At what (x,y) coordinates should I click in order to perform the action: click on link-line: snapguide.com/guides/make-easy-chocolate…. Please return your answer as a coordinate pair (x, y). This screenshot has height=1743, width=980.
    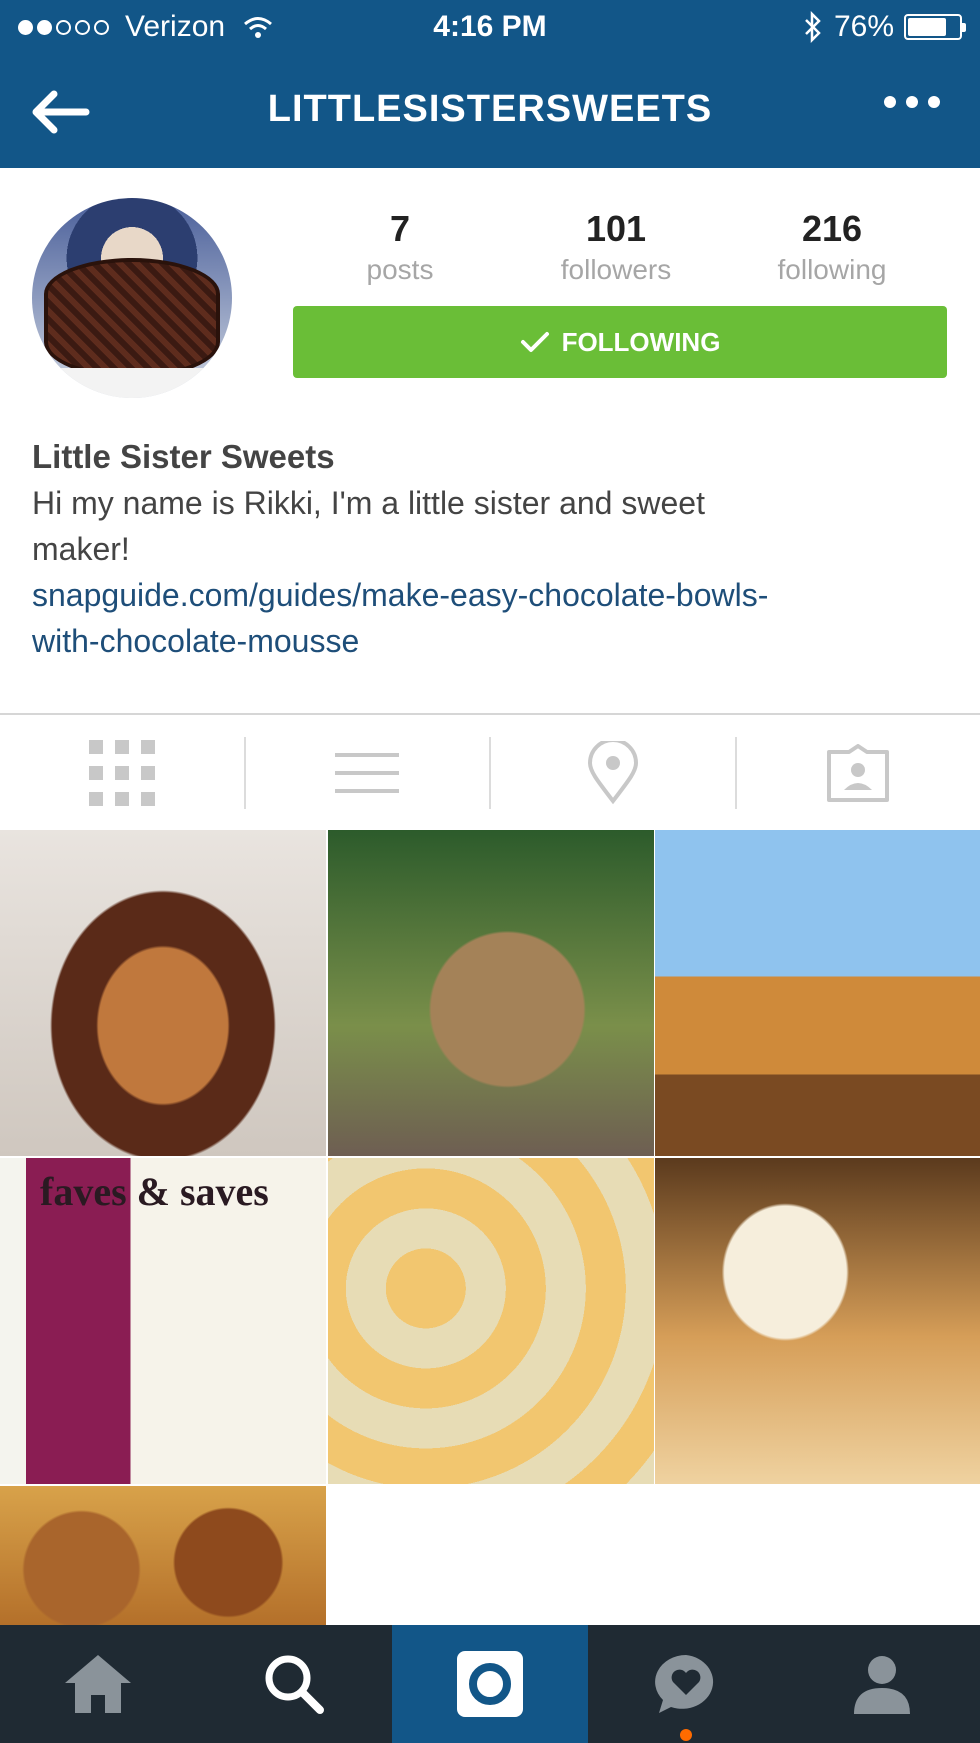
    Looking at the image, I should click on (400, 595).